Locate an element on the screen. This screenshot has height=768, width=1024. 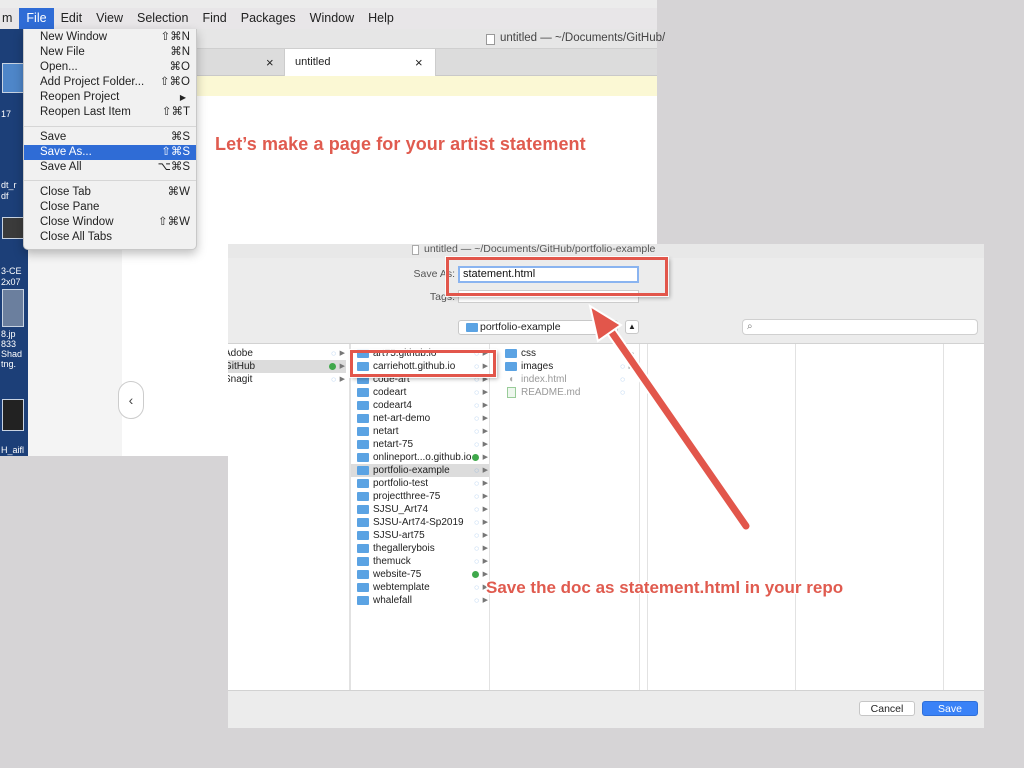
annotation-arrow is located at coordinates (670, 417).